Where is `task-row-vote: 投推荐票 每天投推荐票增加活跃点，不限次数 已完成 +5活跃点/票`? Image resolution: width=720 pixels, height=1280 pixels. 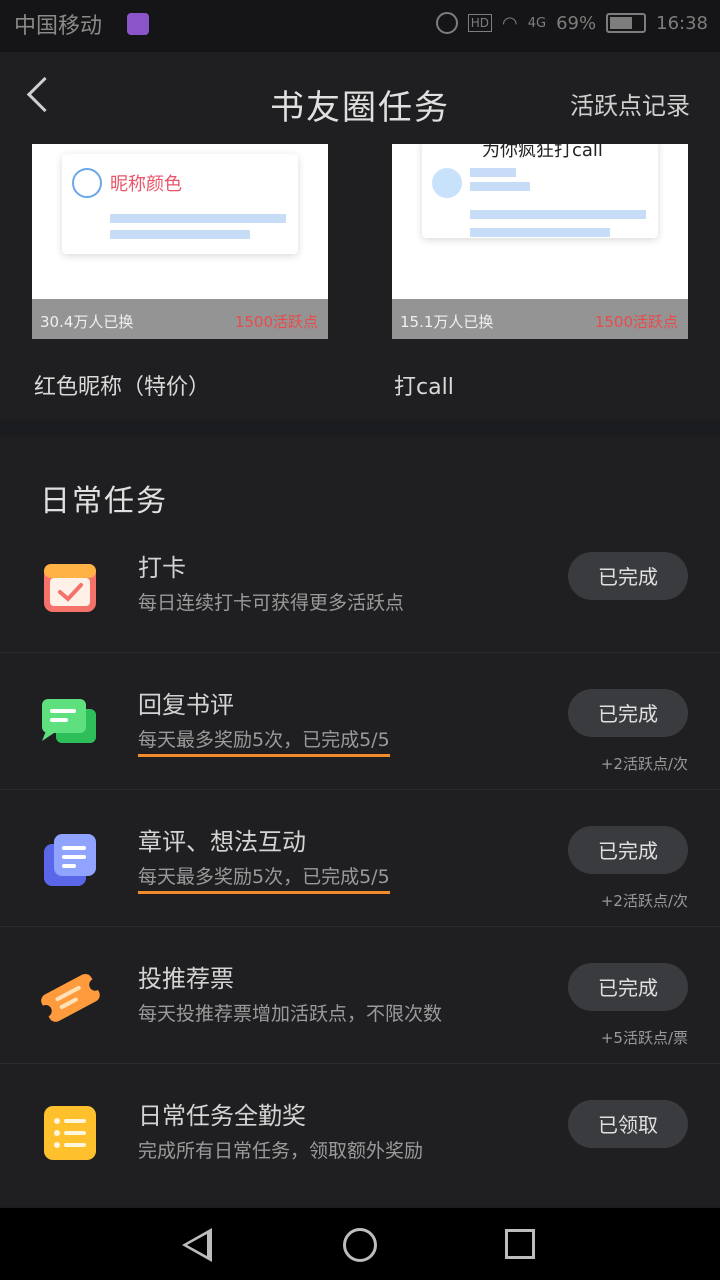 task-row-vote: 投推荐票 每天投推荐票增加活跃点，不限次数 已完成 +5活跃点/票 is located at coordinates (360, 995).